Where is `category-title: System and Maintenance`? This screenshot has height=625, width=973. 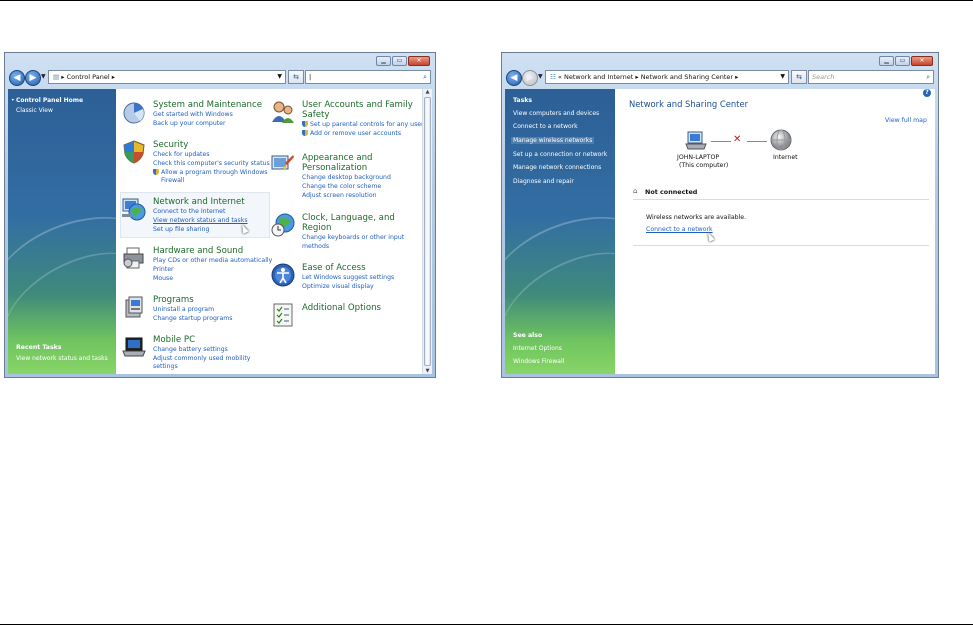
category-title: System and Maintenance is located at coordinates (207, 105).